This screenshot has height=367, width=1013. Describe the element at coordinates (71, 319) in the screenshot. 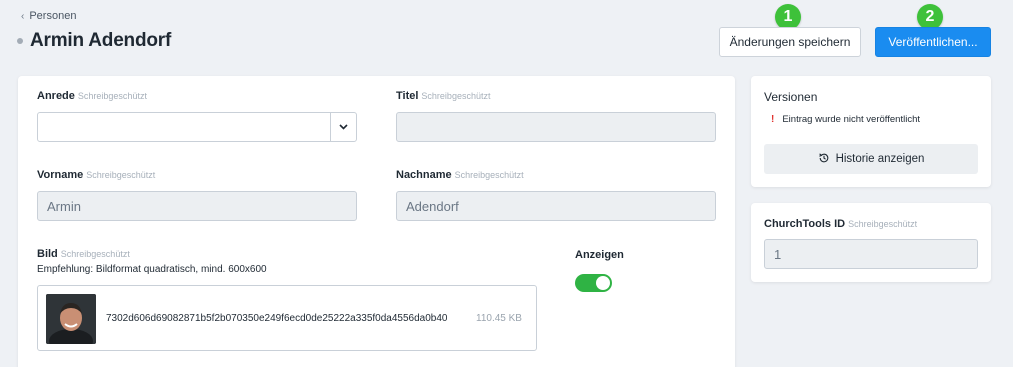

I see `avatar-thumbnail` at that location.